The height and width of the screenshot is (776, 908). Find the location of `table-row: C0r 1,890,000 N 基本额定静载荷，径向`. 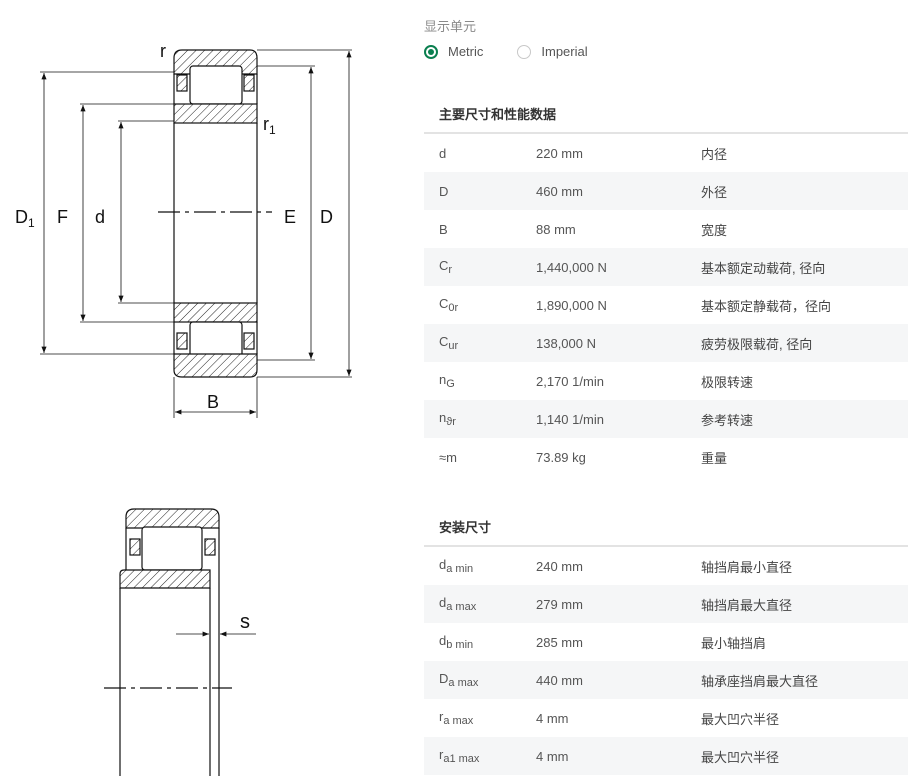

table-row: C0r 1,890,000 N 基本额定静载荷，径向 is located at coordinates (666, 305).